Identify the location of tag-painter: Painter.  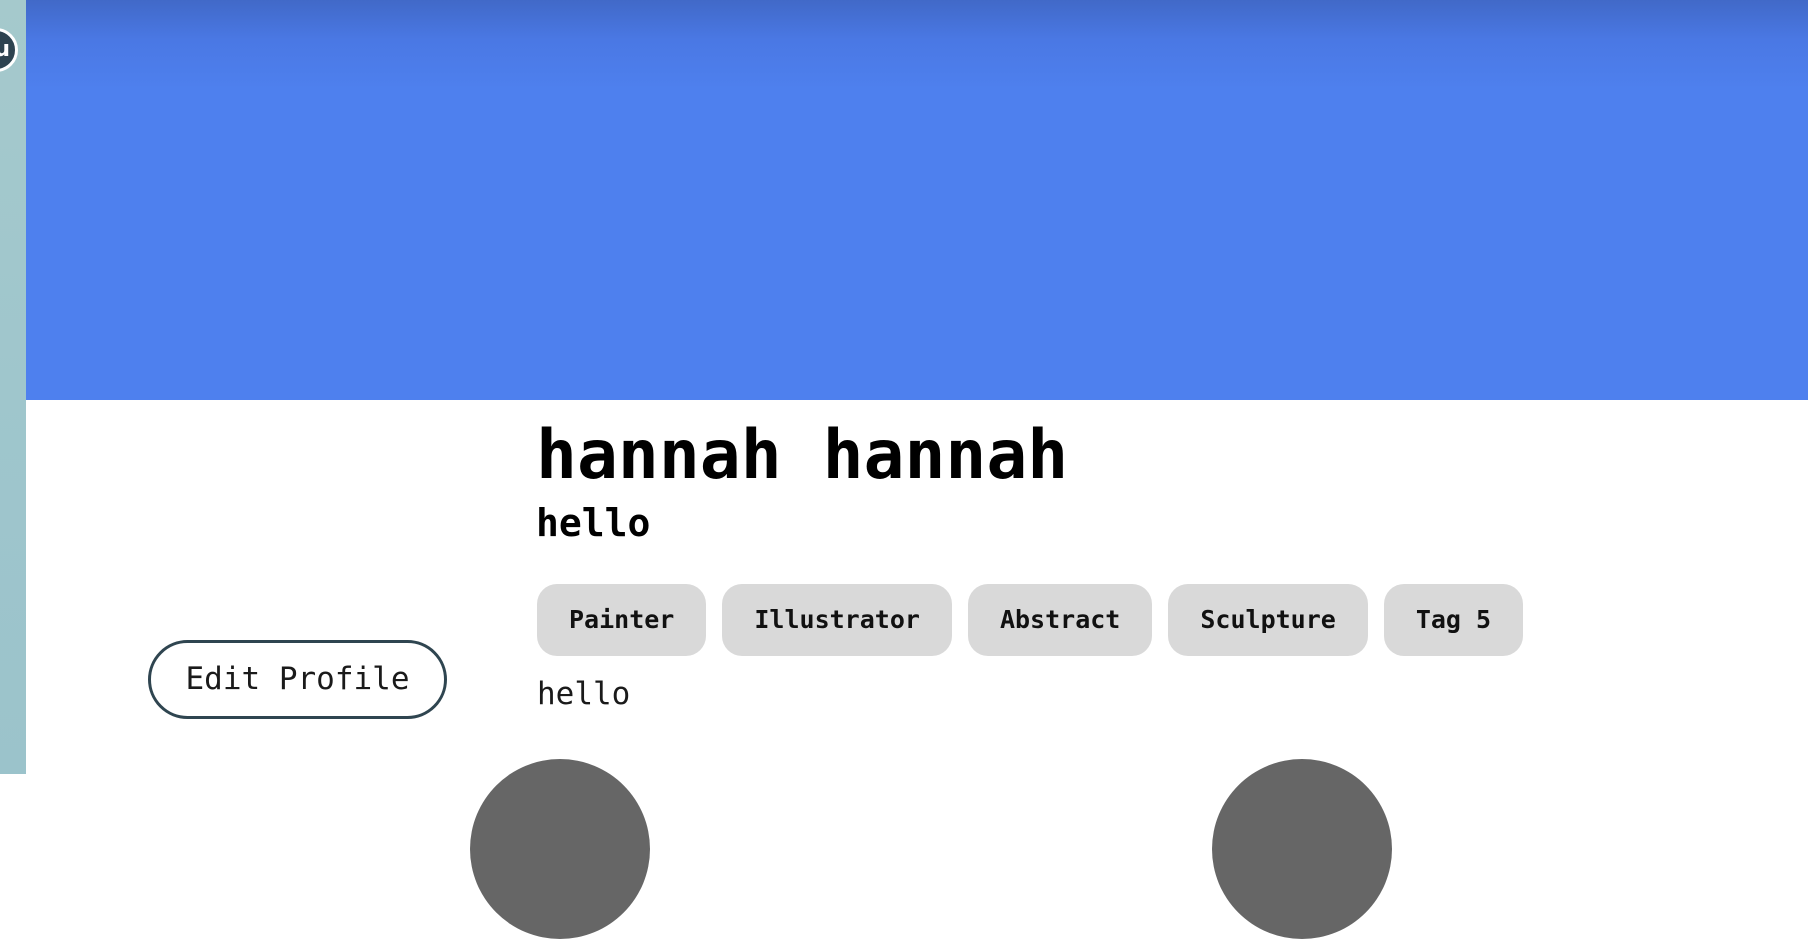
(622, 620).